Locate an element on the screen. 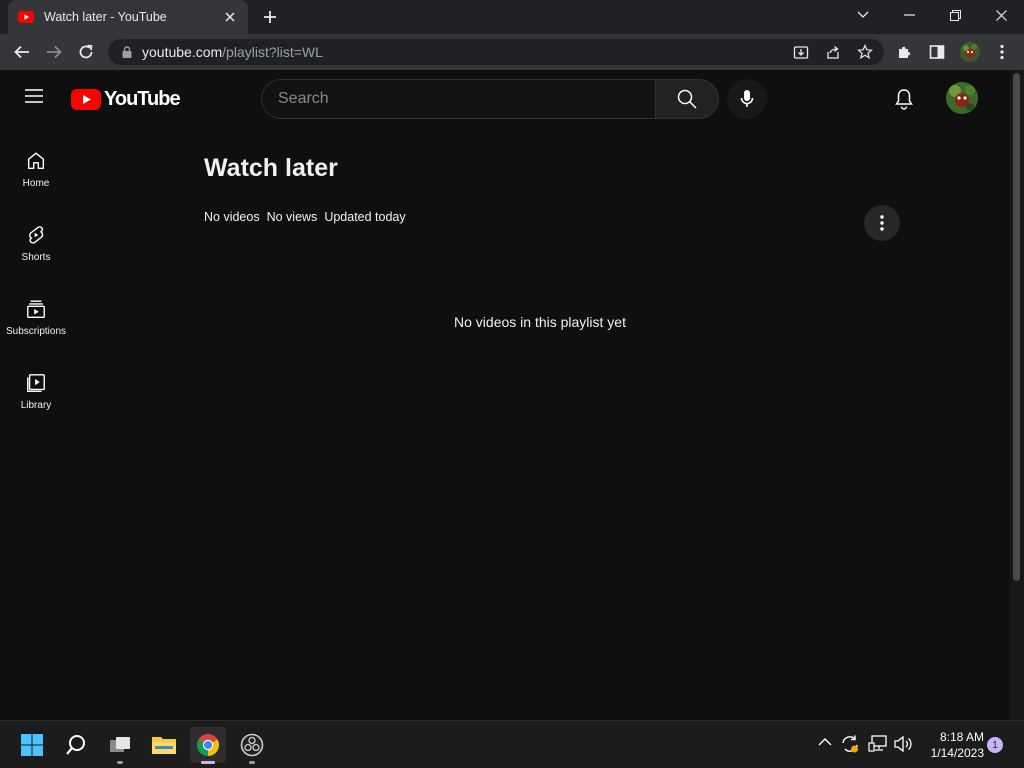  playlist-more-actions-button is located at coordinates (882, 223).